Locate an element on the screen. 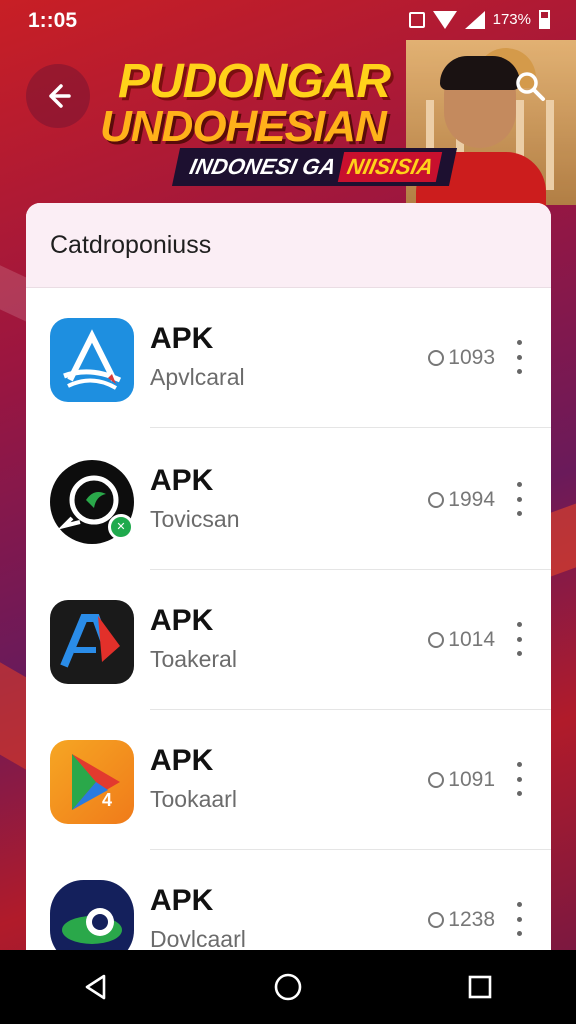 The image size is (576, 1024). section-header: Catdroponiuss is located at coordinates (288, 245).